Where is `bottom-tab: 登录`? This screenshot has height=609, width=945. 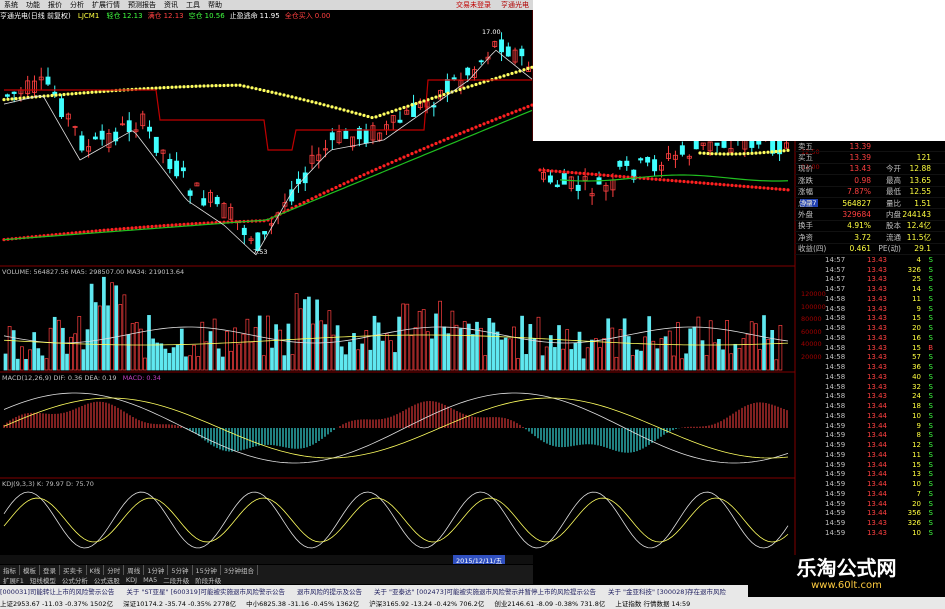
bottom-tab: 登录 is located at coordinates (50, 570).